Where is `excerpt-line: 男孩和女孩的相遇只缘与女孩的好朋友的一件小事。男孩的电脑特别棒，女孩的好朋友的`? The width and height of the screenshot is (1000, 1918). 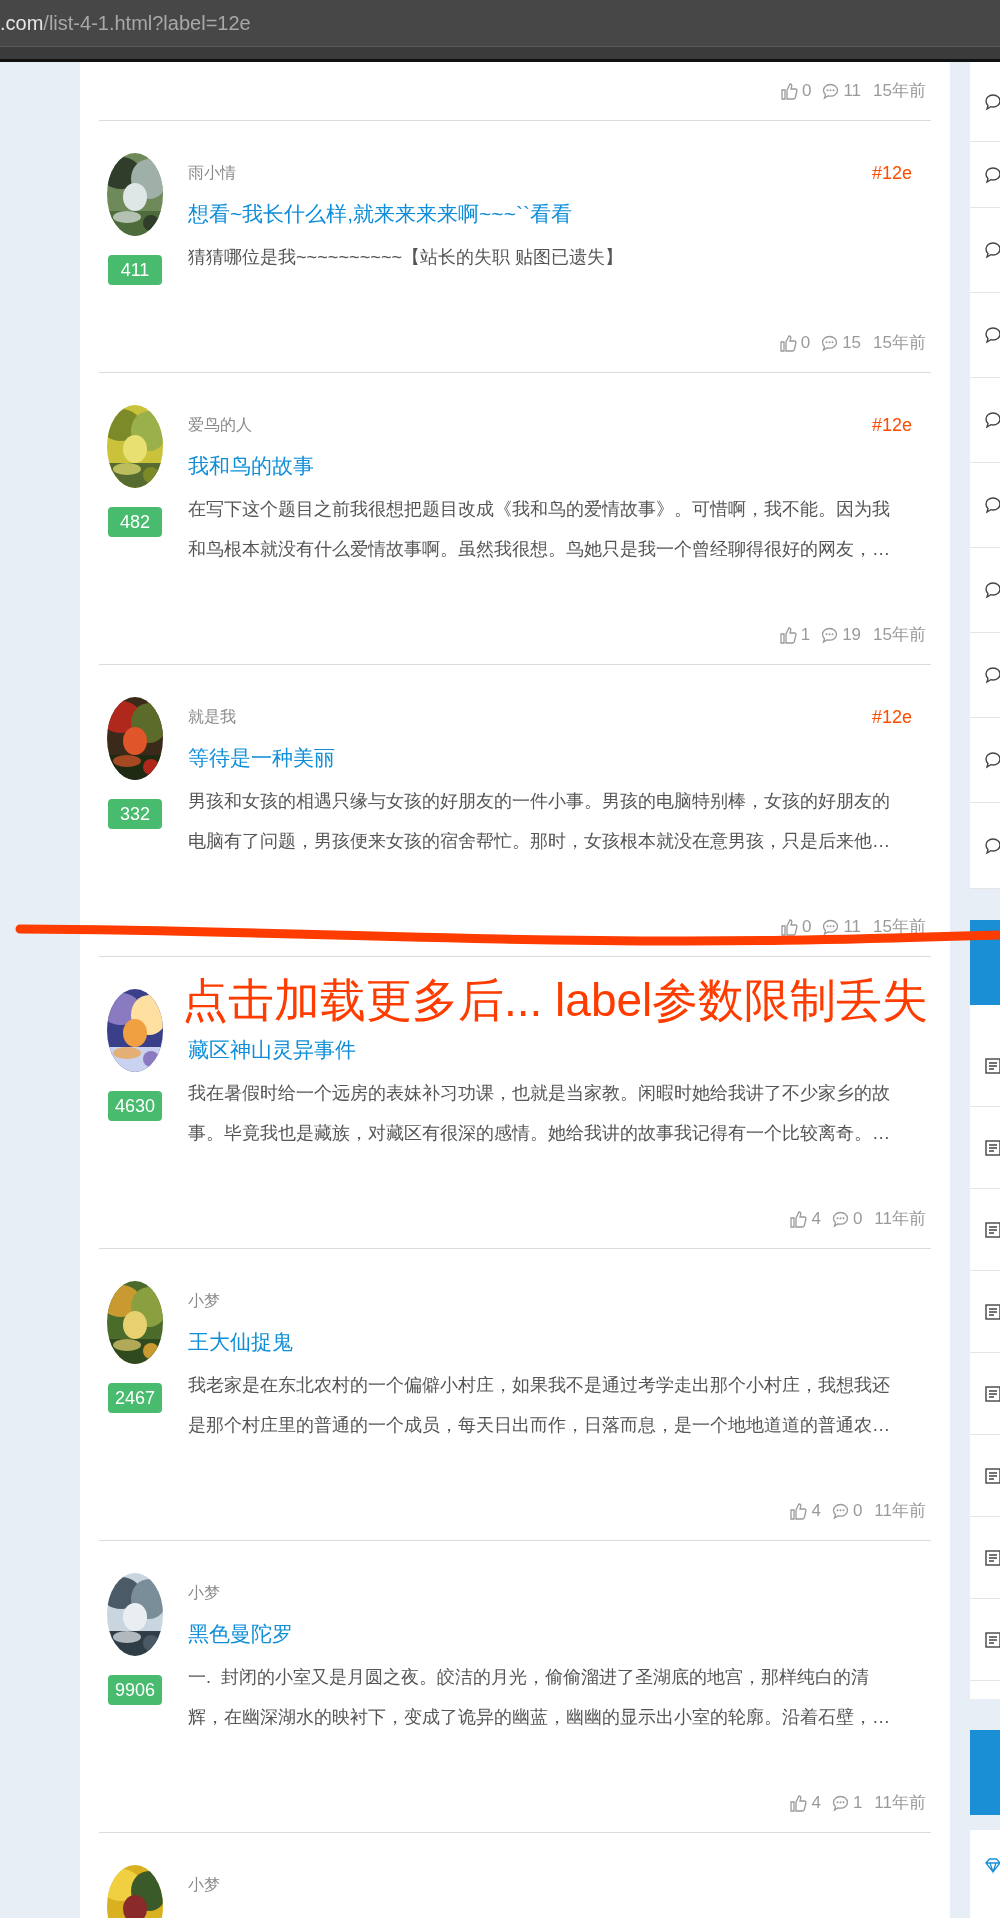
excerpt-line: 男孩和女孩的相遇只缘与女孩的好朋友的一件小事。男孩的电脑特别棒，女孩的好朋友的 is located at coordinates (539, 801).